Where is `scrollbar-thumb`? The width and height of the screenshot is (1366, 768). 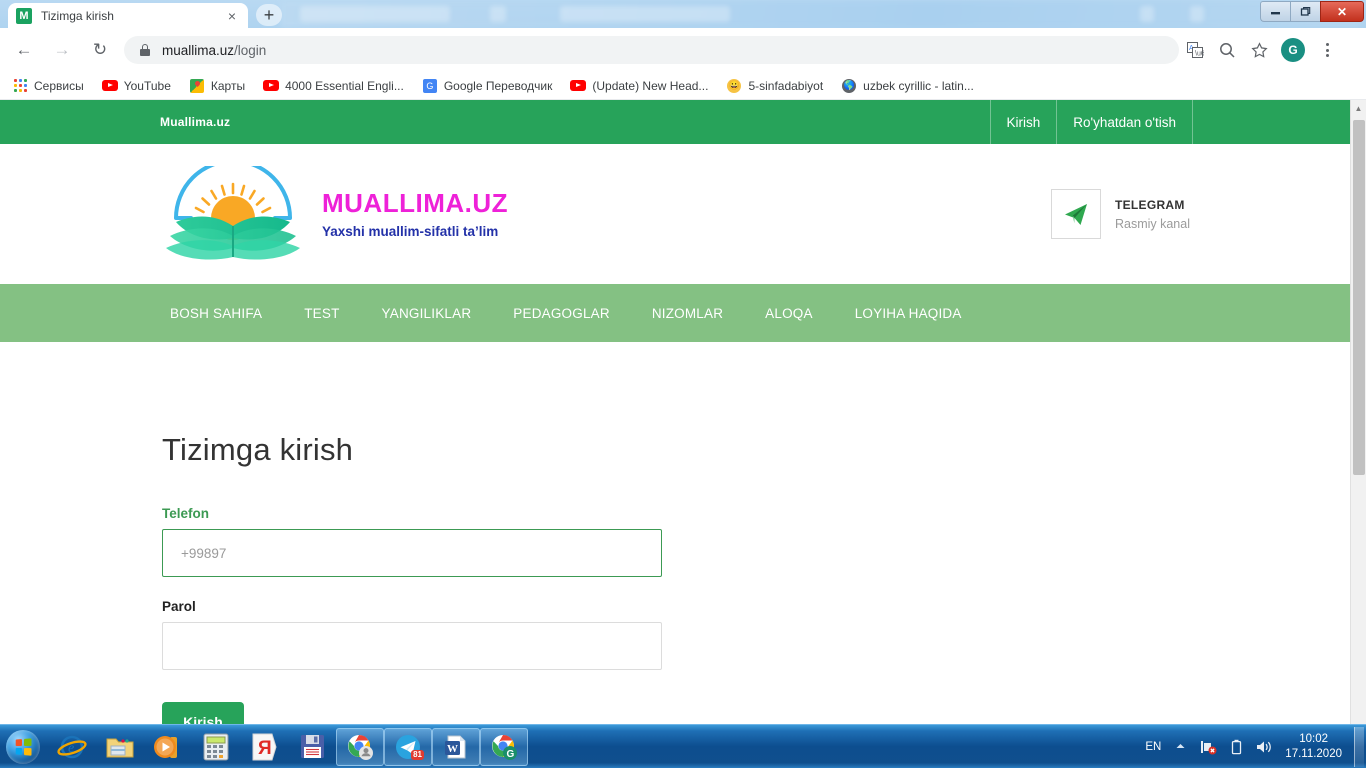
scrollbar-thumb is located at coordinates (1359, 297).